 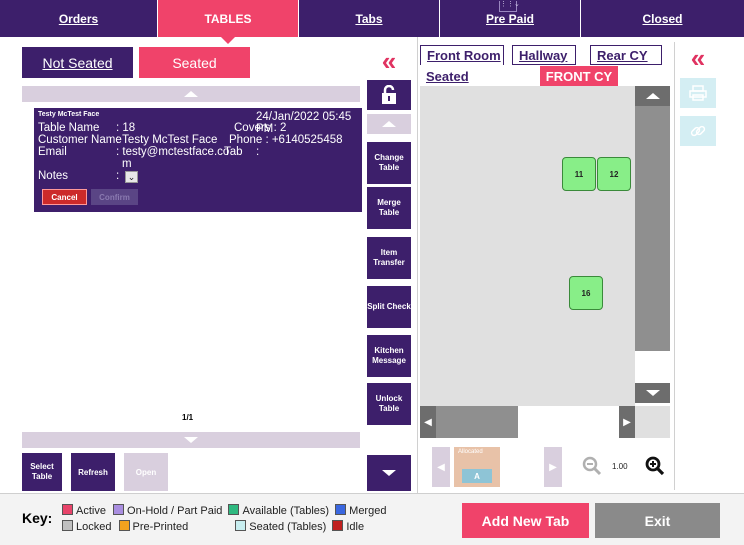 I want to click on covers-label: Covers : 2, so click(x=260, y=128).